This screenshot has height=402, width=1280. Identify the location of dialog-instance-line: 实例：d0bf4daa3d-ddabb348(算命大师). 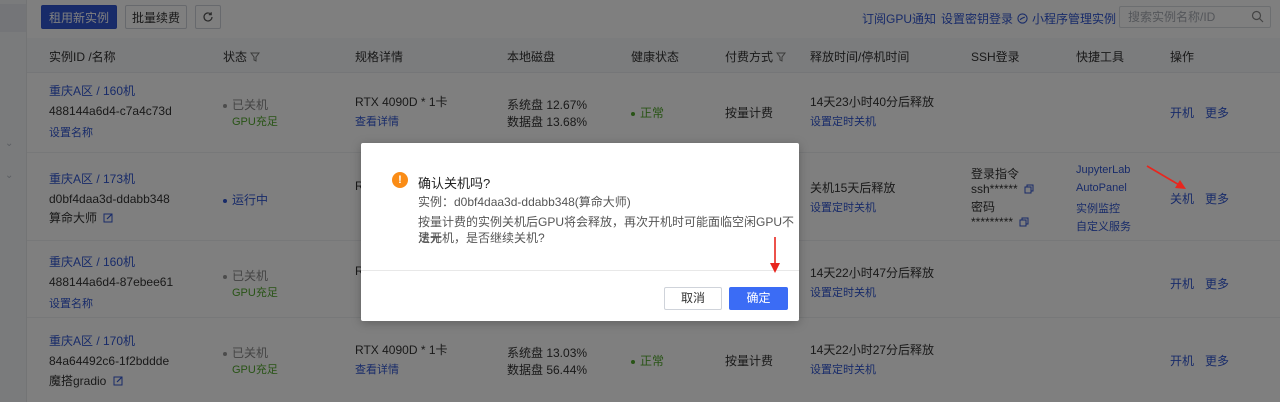
(524, 202).